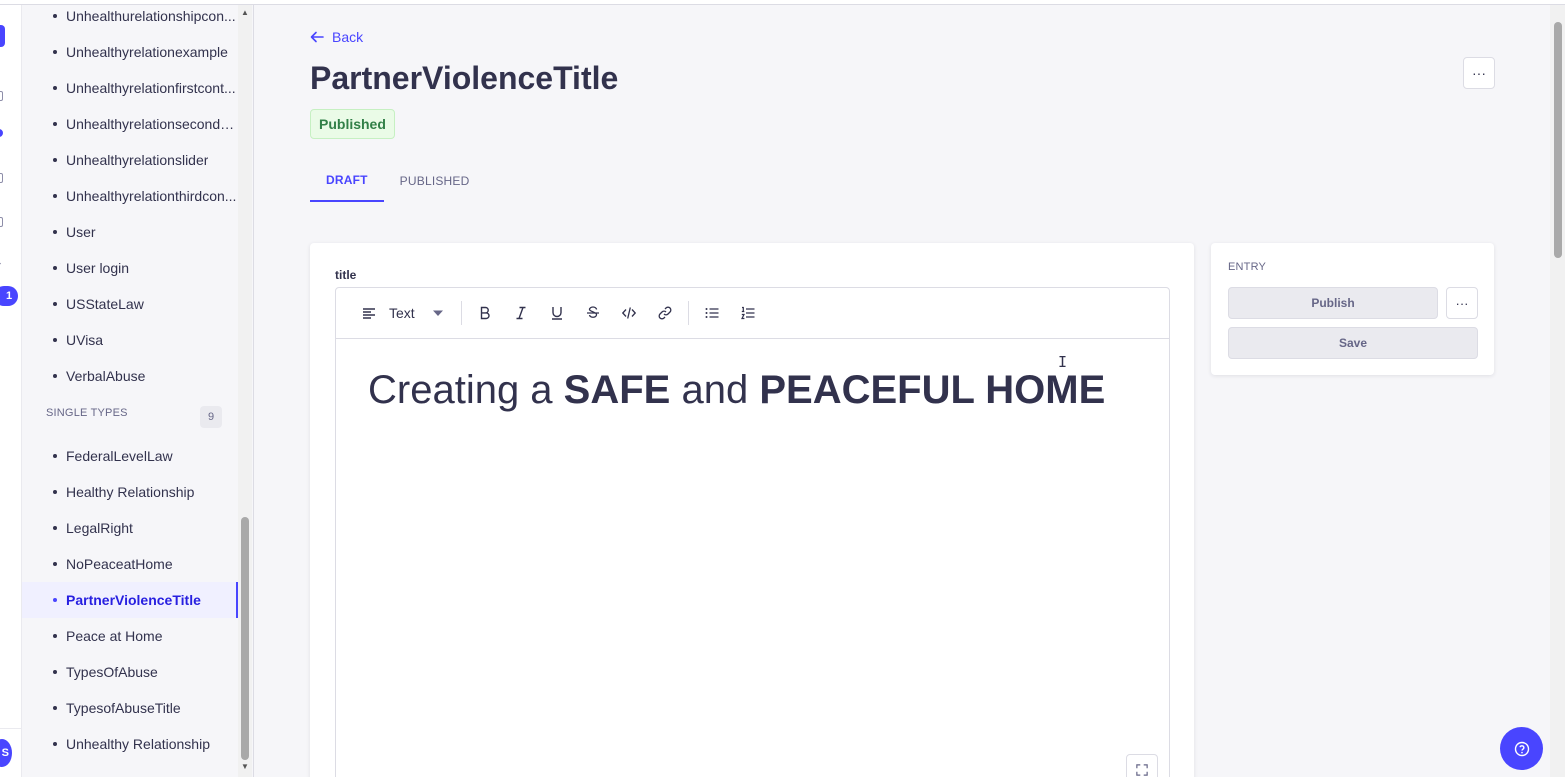 Image resolution: width=1565 pixels, height=777 pixels. What do you see at coordinates (1, 222) in the screenshot?
I see `media-library-icon` at bounding box center [1, 222].